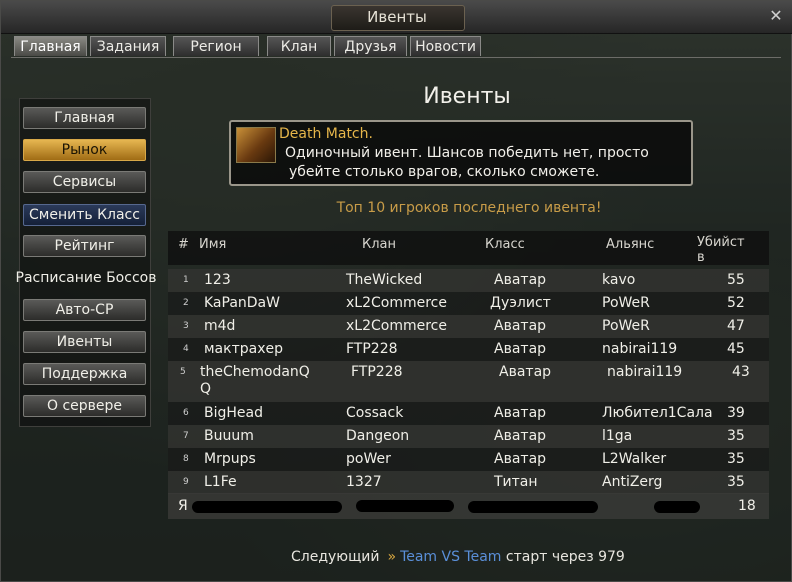 The width and height of the screenshot is (792, 582). What do you see at coordinates (370, 46) in the screenshot?
I see `tab-friends: Друзья` at bounding box center [370, 46].